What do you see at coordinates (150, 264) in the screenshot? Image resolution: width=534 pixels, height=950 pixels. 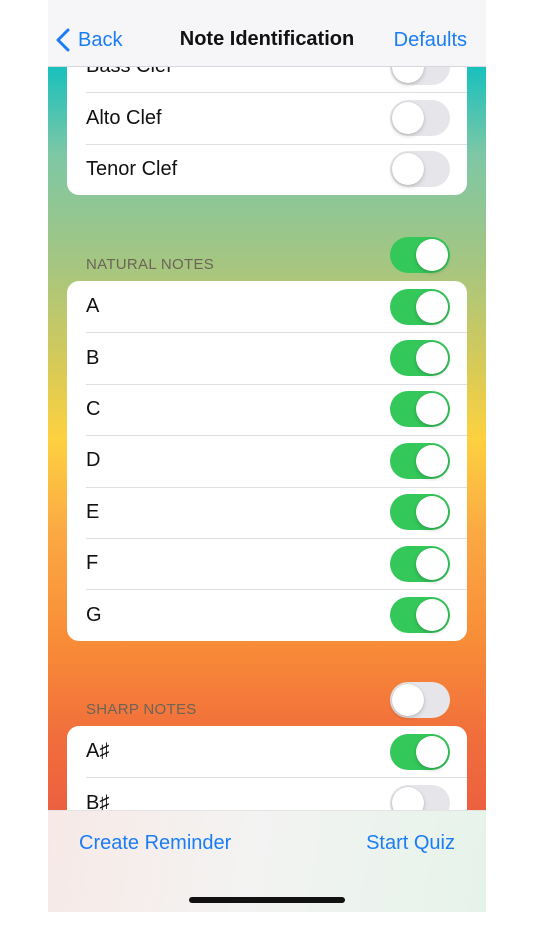 I see `natural-notes-header: NATURAL NOTES` at bounding box center [150, 264].